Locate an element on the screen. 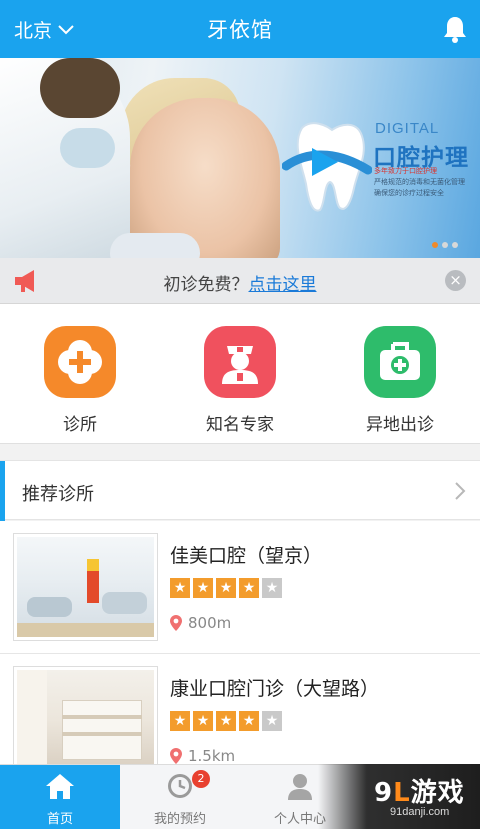 The height and width of the screenshot is (829, 480). recommended-section-header: 推荐诊所 is located at coordinates (240, 490).